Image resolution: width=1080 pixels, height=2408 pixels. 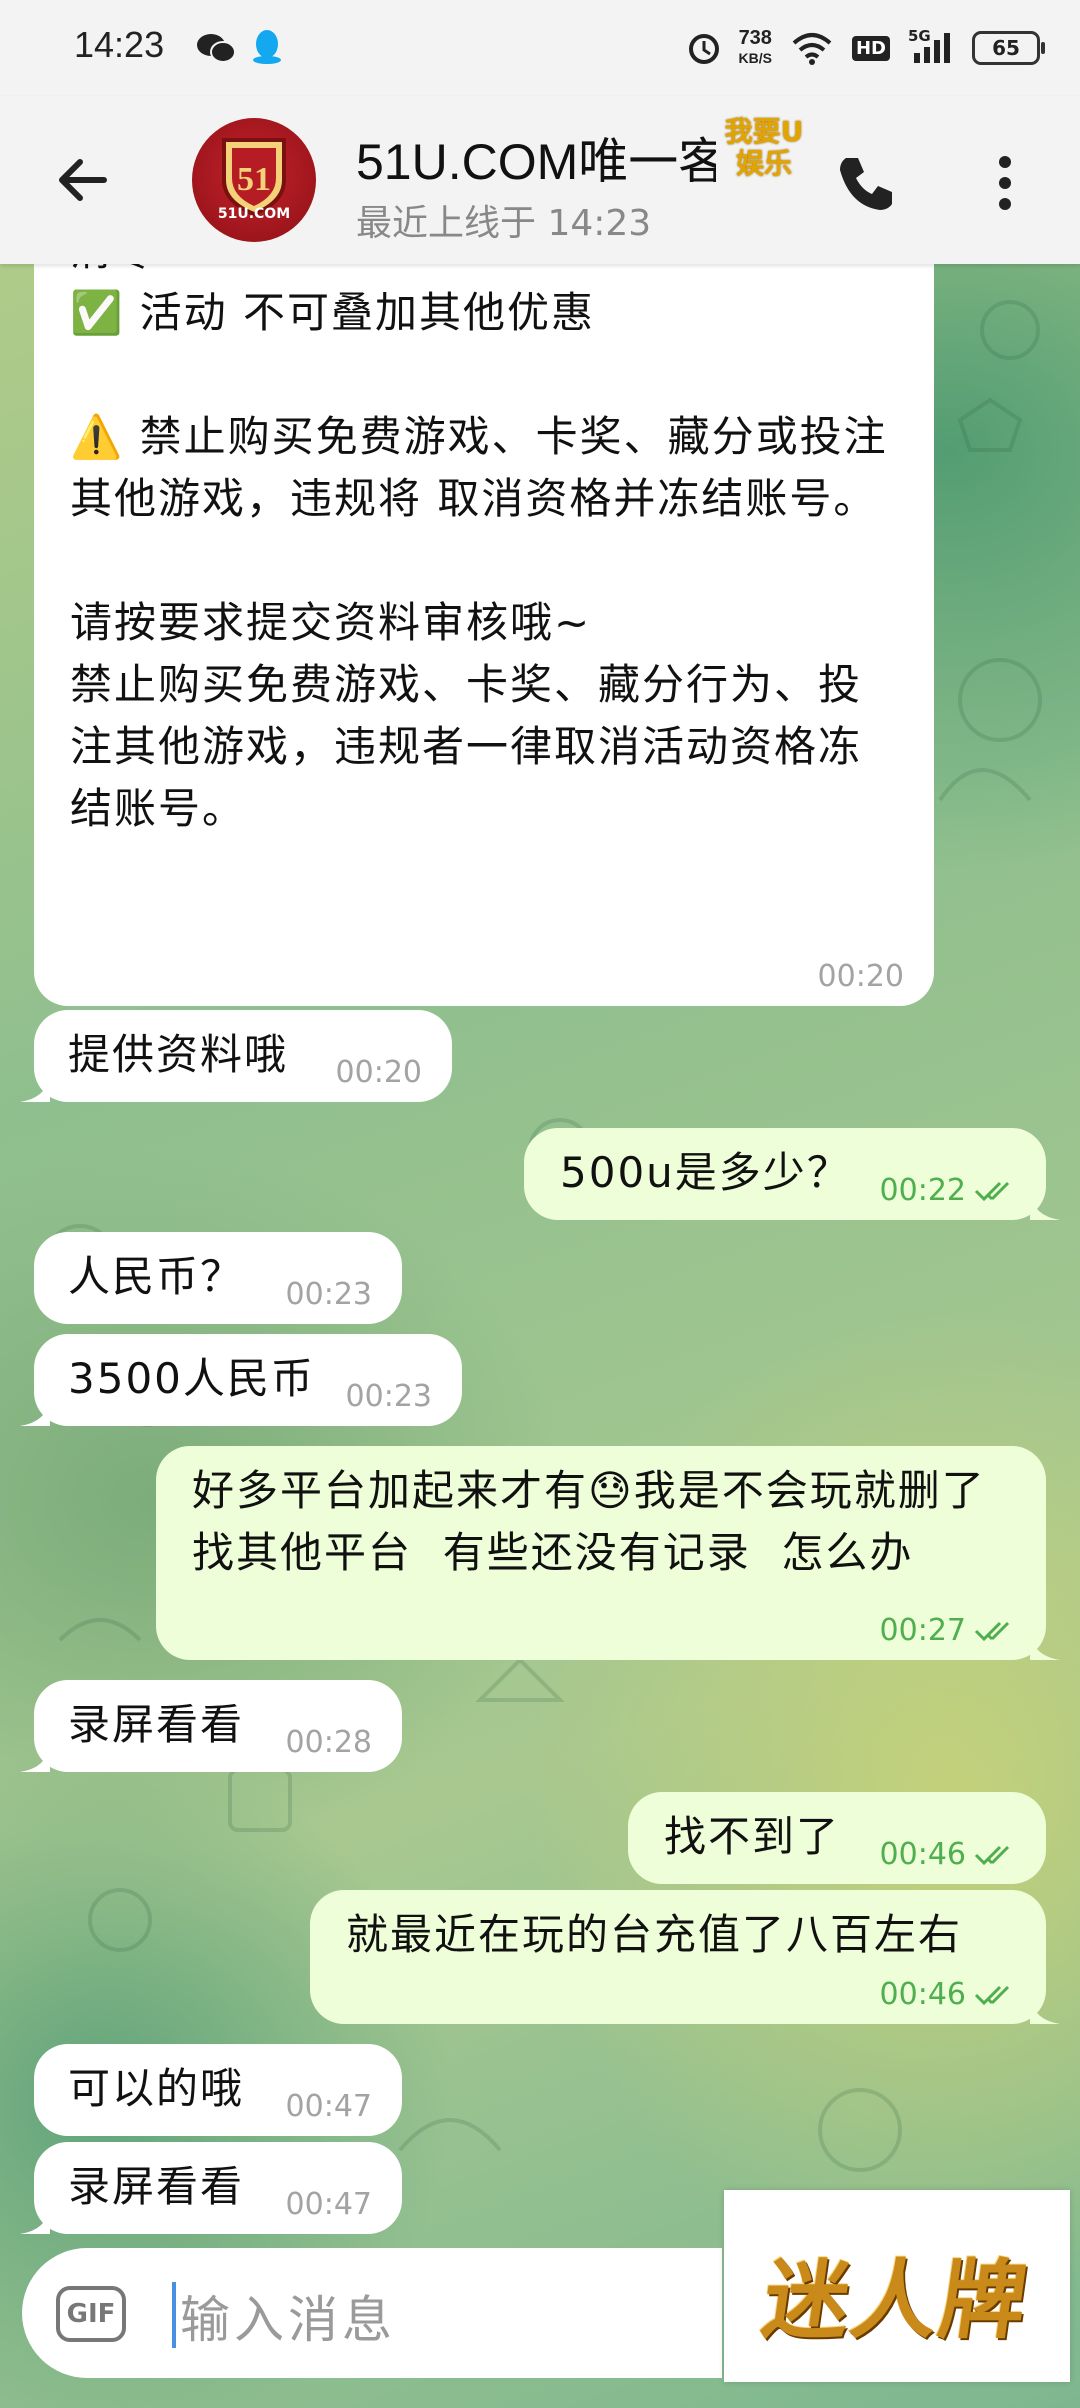 I want to click on chat-header: 51 51U.COM 51U.COM唯一客服 我要U娱乐 最近上线于 14:23, so click(x=540, y=180).